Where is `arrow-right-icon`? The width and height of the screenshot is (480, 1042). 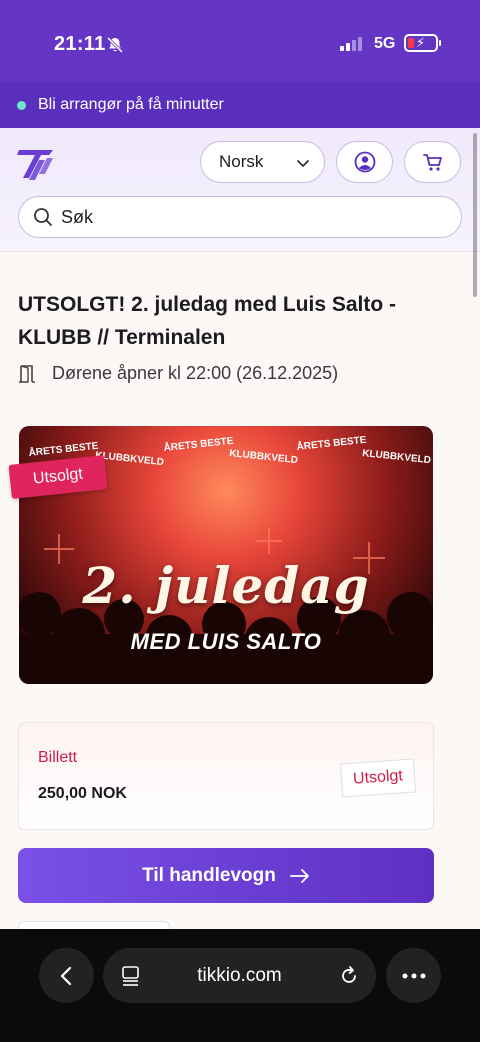 arrow-right-icon is located at coordinates (299, 875).